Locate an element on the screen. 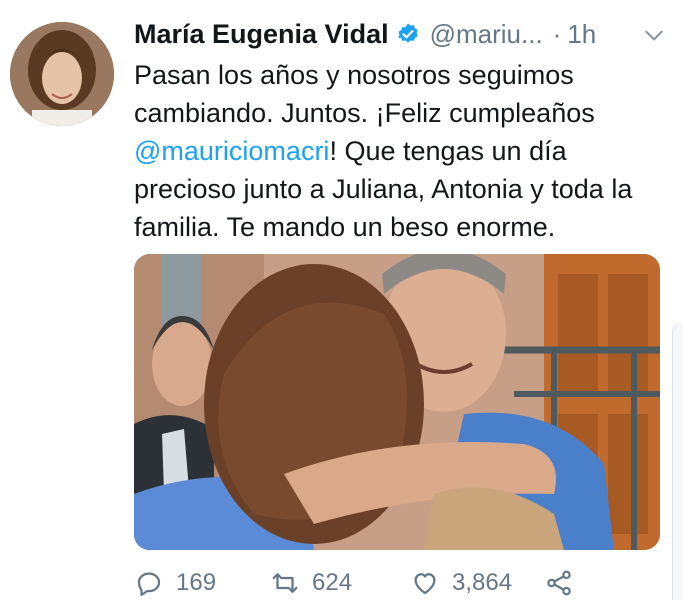  like-count: 3,864 is located at coordinates (482, 582).